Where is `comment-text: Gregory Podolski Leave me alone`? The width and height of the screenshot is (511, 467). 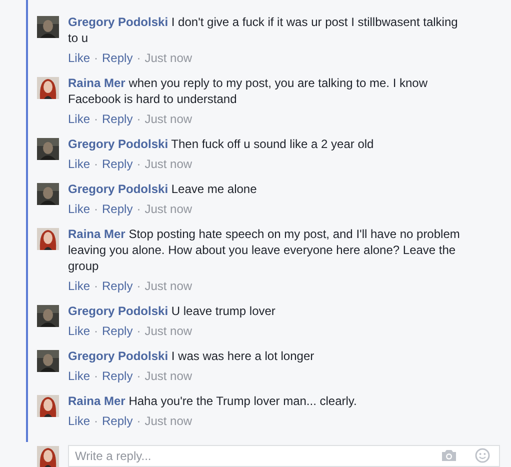 comment-text: Gregory Podolski Leave me alone is located at coordinates (162, 189).